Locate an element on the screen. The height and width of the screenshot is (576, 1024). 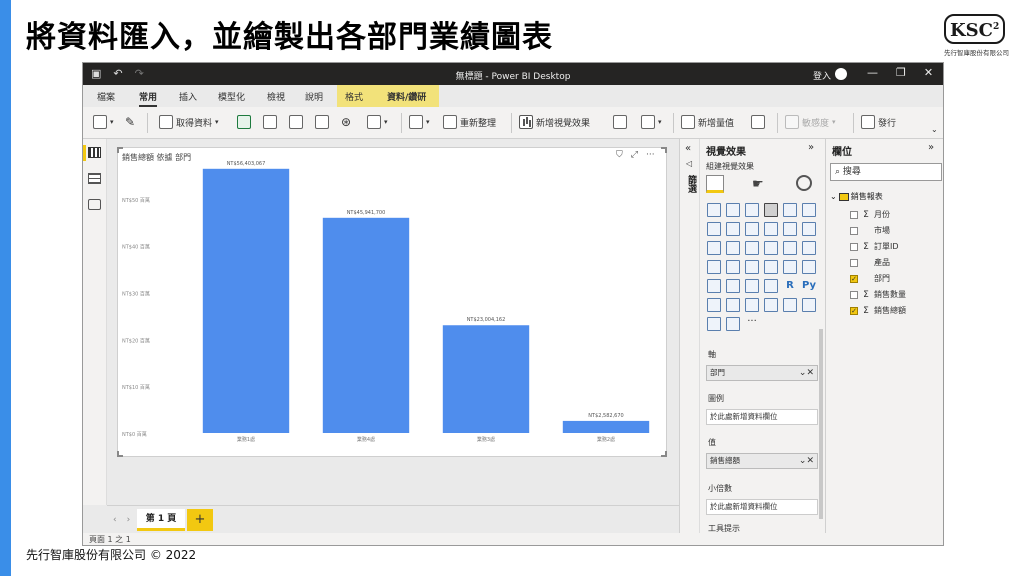
card-icon is located at coordinates (790, 267).